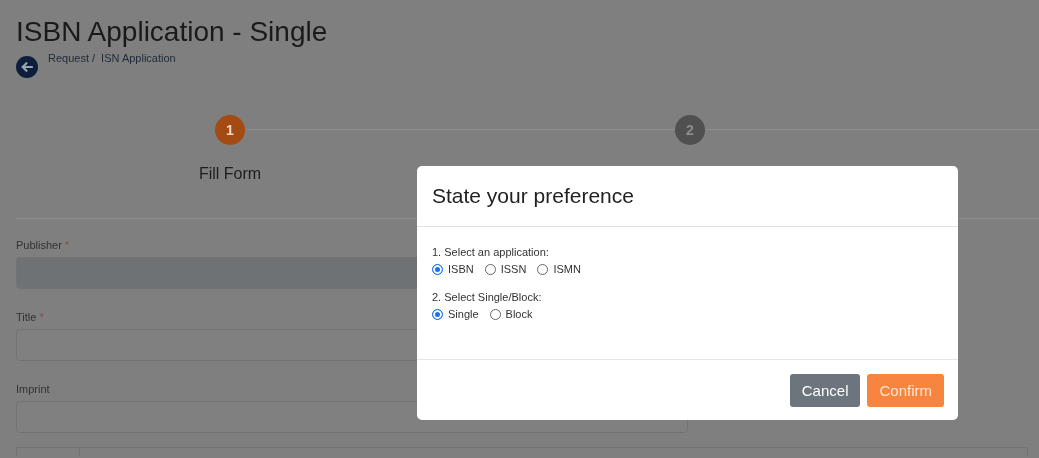 The image size is (1039, 458). What do you see at coordinates (825, 390) in the screenshot?
I see `cancel-button: Cancel` at bounding box center [825, 390].